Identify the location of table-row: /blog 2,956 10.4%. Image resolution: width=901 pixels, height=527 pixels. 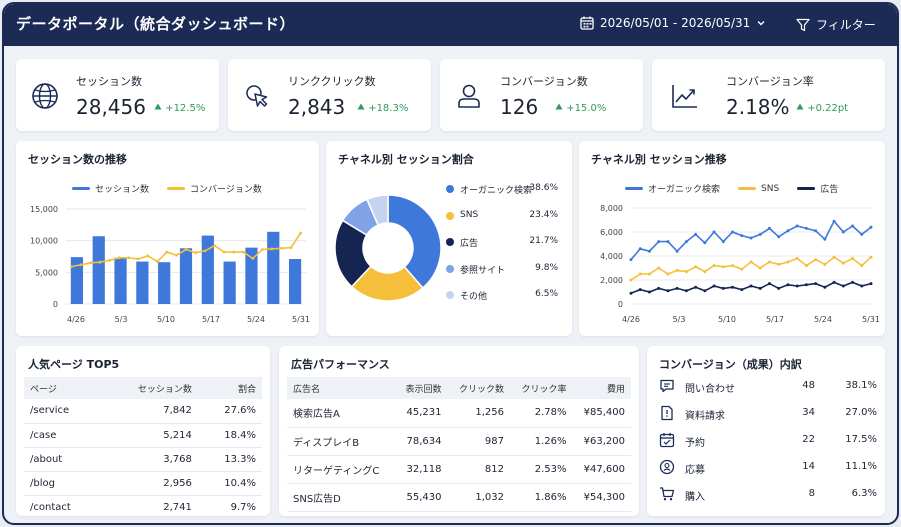
(143, 483).